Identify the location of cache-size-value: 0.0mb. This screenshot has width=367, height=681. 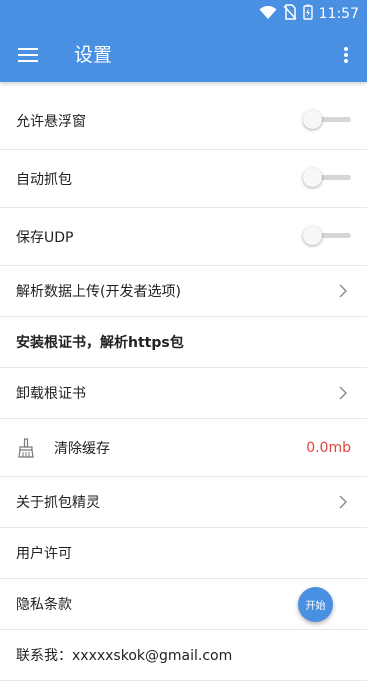
(328, 447).